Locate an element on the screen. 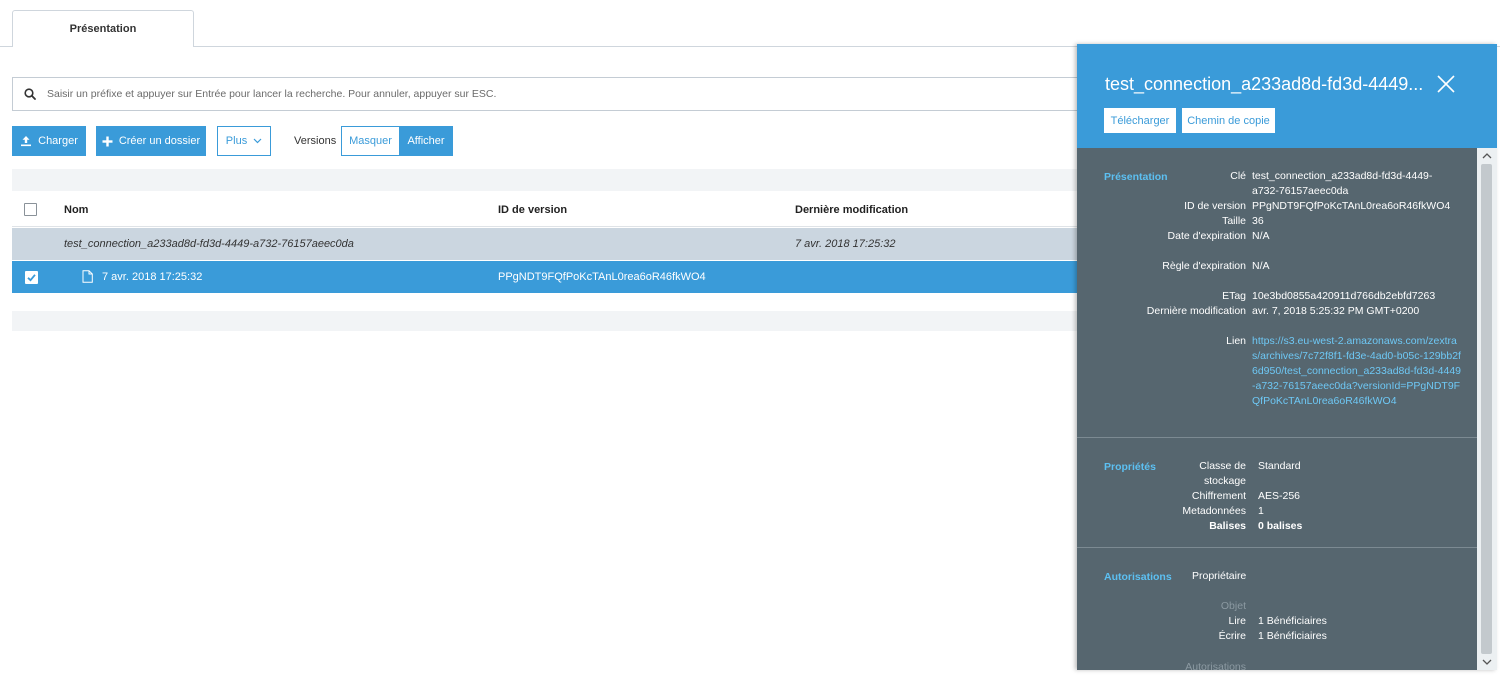 This screenshot has width=1500, height=678. storage-class-value: Standard is located at coordinates (1279, 466).